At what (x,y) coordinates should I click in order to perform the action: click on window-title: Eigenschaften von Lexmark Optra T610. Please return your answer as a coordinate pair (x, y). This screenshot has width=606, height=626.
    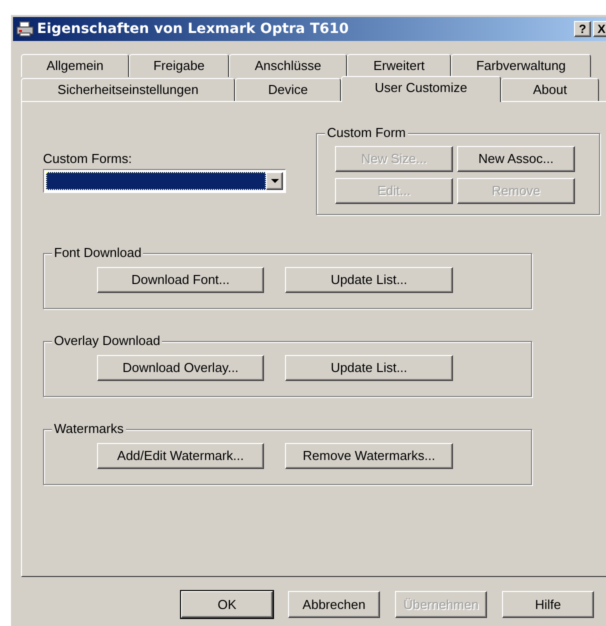
    Looking at the image, I should click on (193, 29).